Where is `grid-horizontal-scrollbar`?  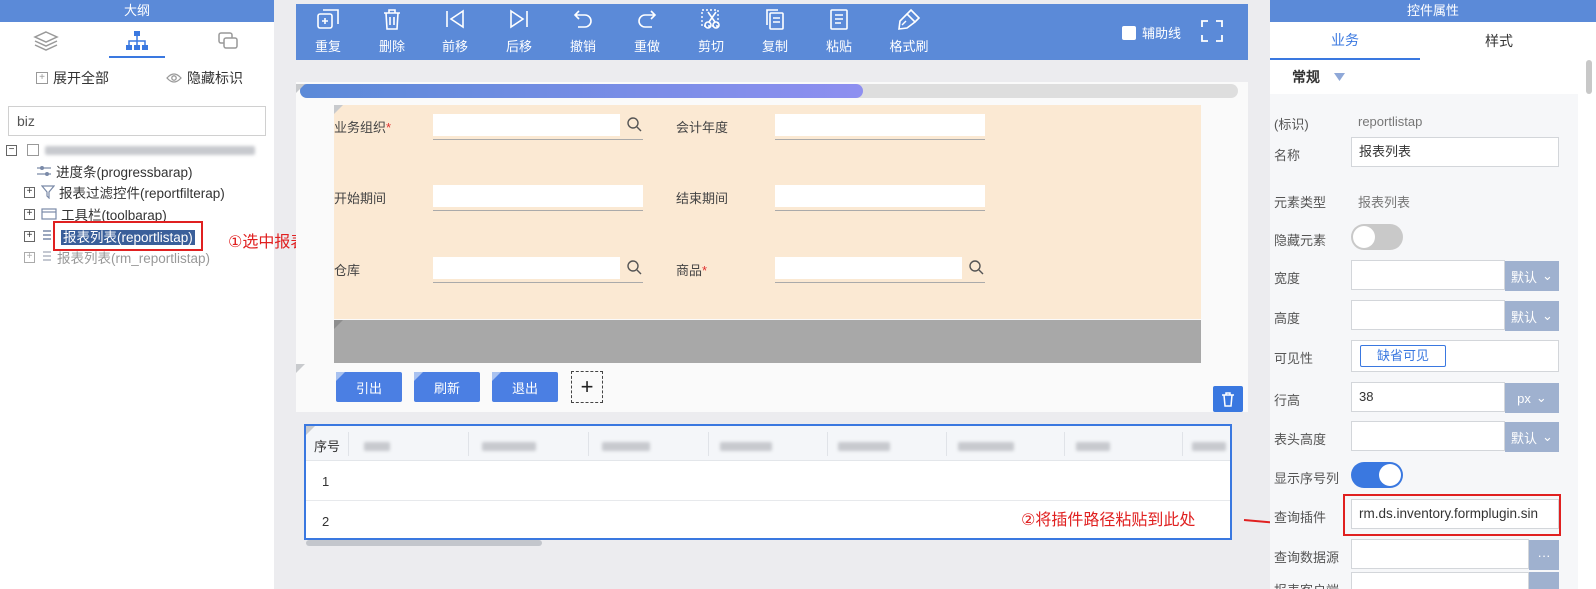 grid-horizontal-scrollbar is located at coordinates (424, 543).